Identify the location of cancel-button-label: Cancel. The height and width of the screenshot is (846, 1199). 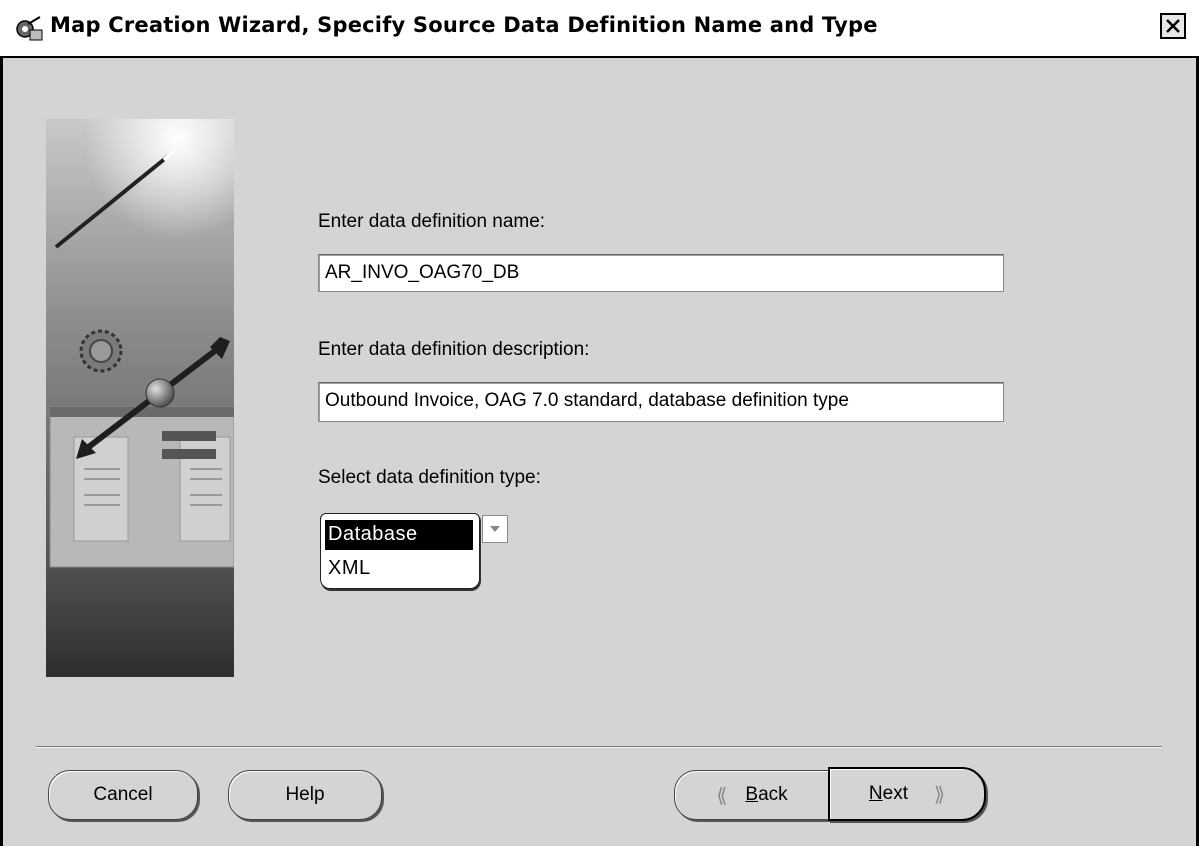
(123, 794).